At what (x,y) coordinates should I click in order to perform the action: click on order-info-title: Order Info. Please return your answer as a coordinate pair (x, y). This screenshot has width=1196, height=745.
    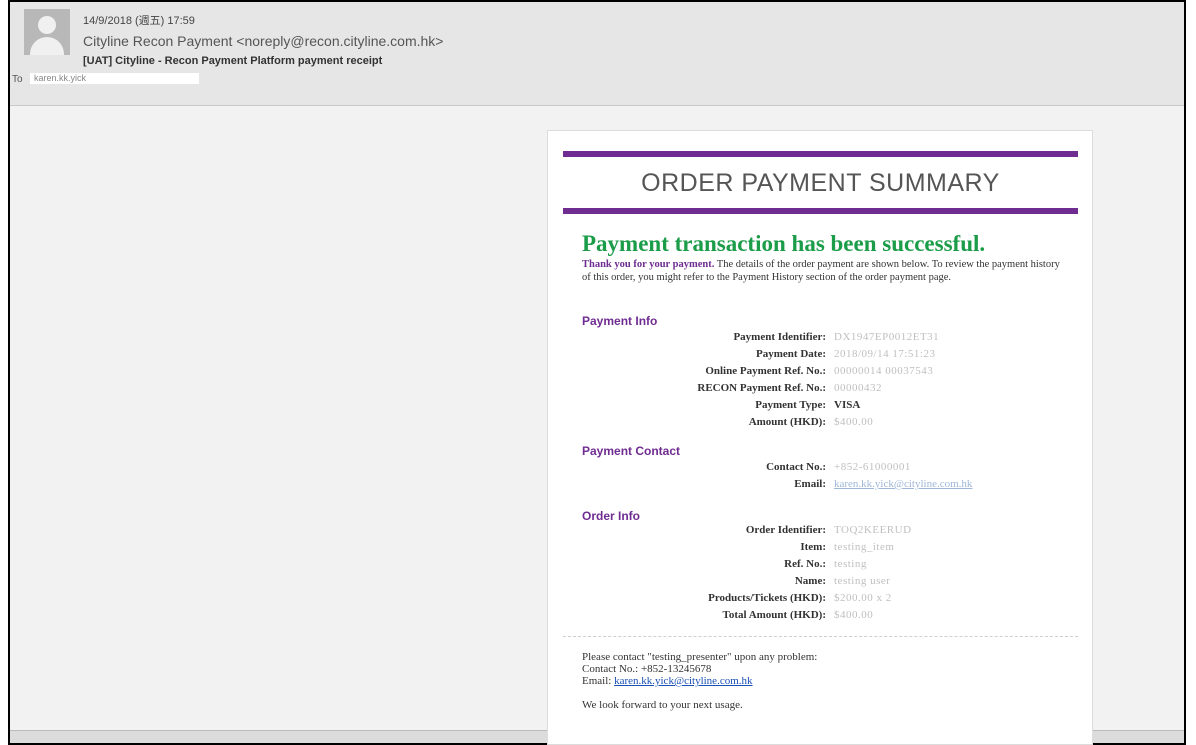
    Looking at the image, I should click on (611, 516).